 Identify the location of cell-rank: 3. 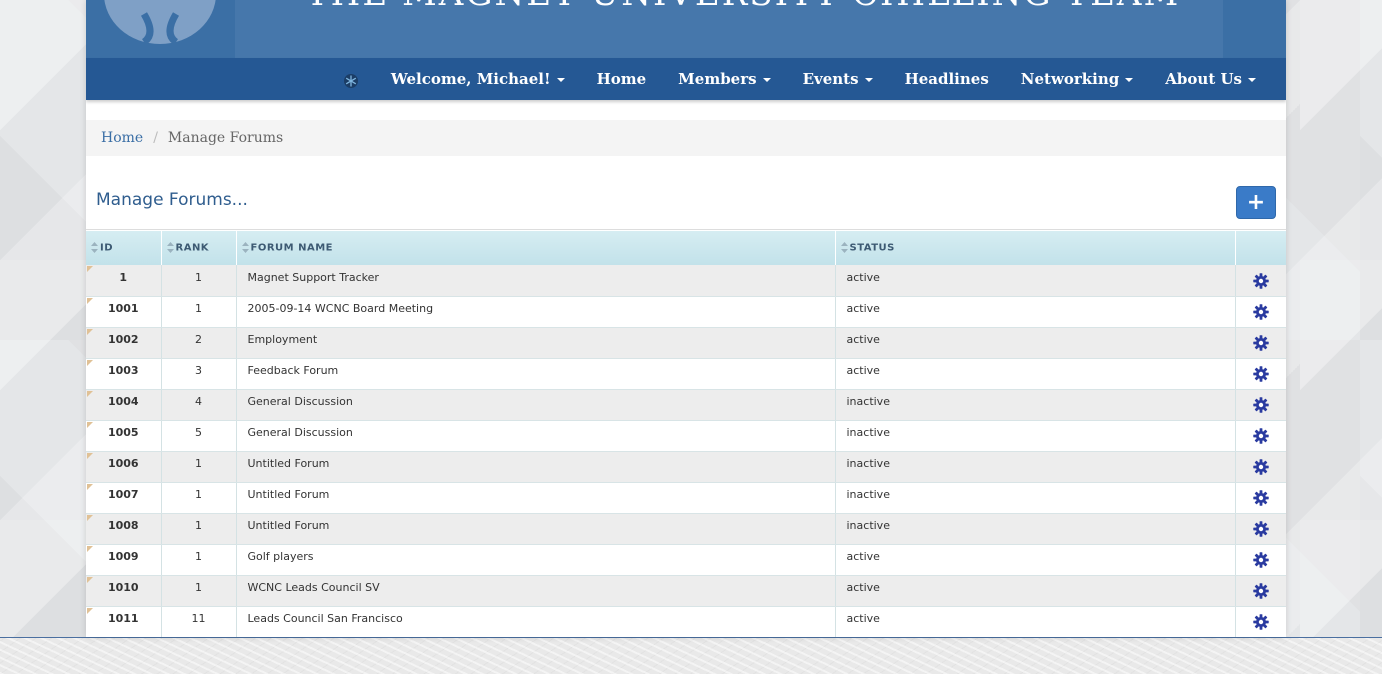
(199, 374).